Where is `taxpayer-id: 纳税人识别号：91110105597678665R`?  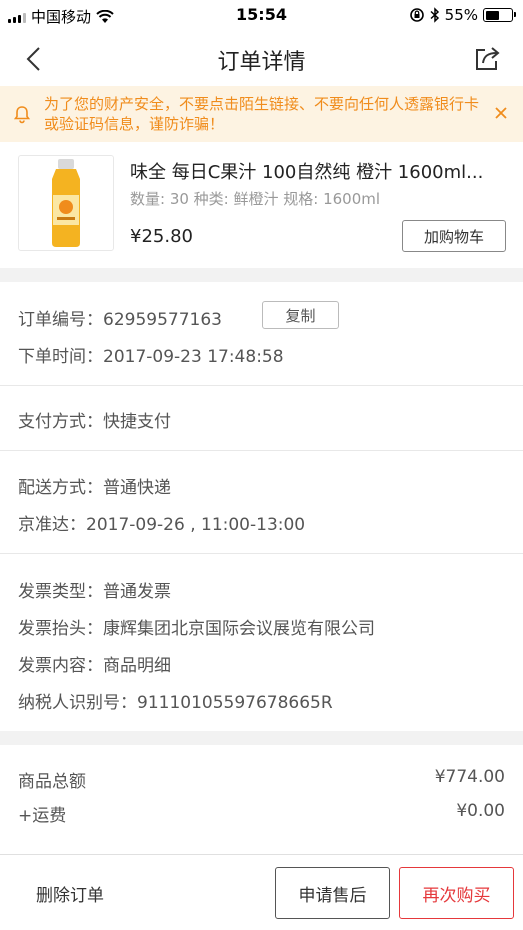
taxpayer-id: 纳税人识别号：91110105597678665R is located at coordinates (175, 703).